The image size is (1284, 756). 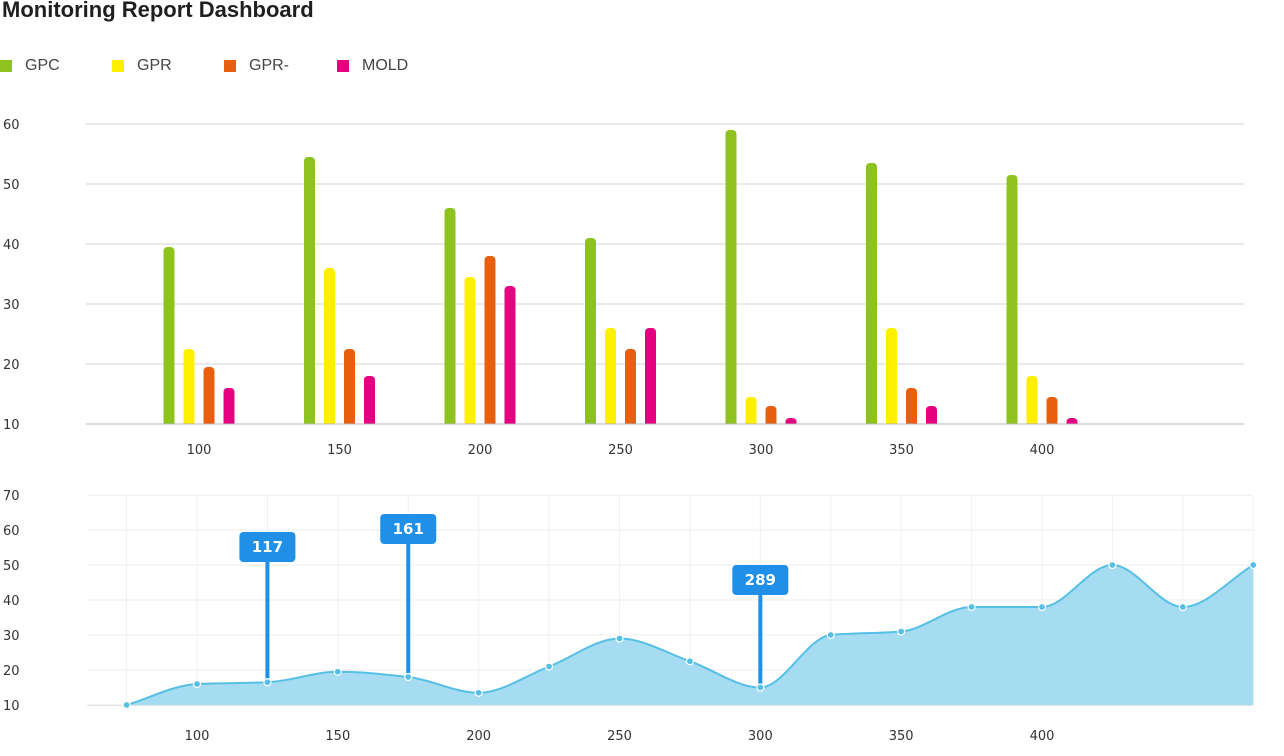 I want to click on annotation-label: 117, so click(x=267, y=547).